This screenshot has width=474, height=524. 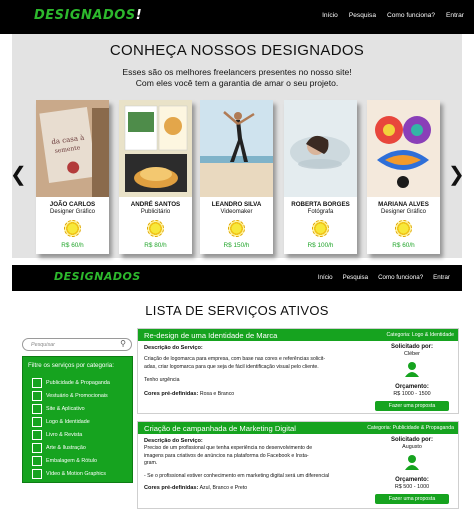 I want to click on service-category: Categoria: Publicidade & Propaganda, so click(x=410, y=428).